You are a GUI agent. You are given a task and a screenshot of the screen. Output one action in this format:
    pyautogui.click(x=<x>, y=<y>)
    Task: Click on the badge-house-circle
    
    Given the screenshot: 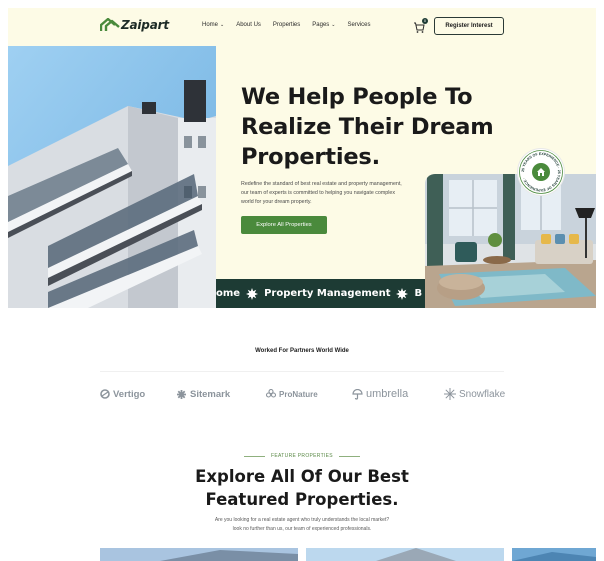 What is the action you would take?
    pyautogui.click(x=541, y=172)
    